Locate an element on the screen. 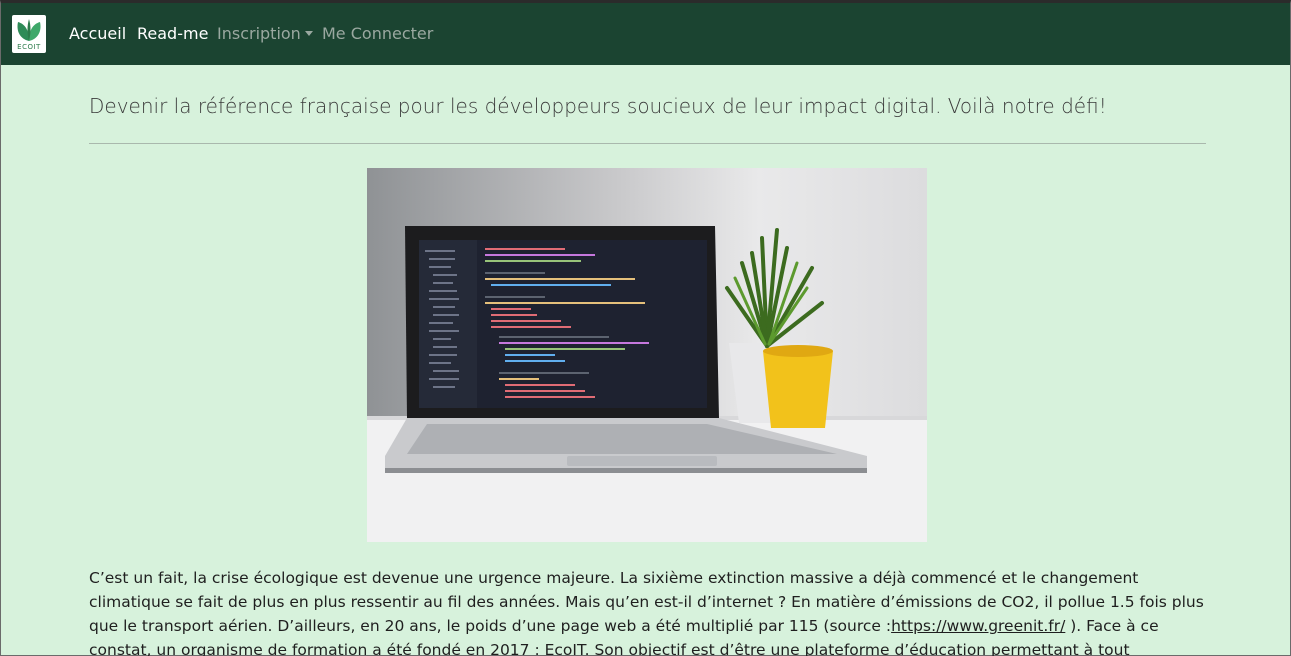  divider is located at coordinates (647, 143).